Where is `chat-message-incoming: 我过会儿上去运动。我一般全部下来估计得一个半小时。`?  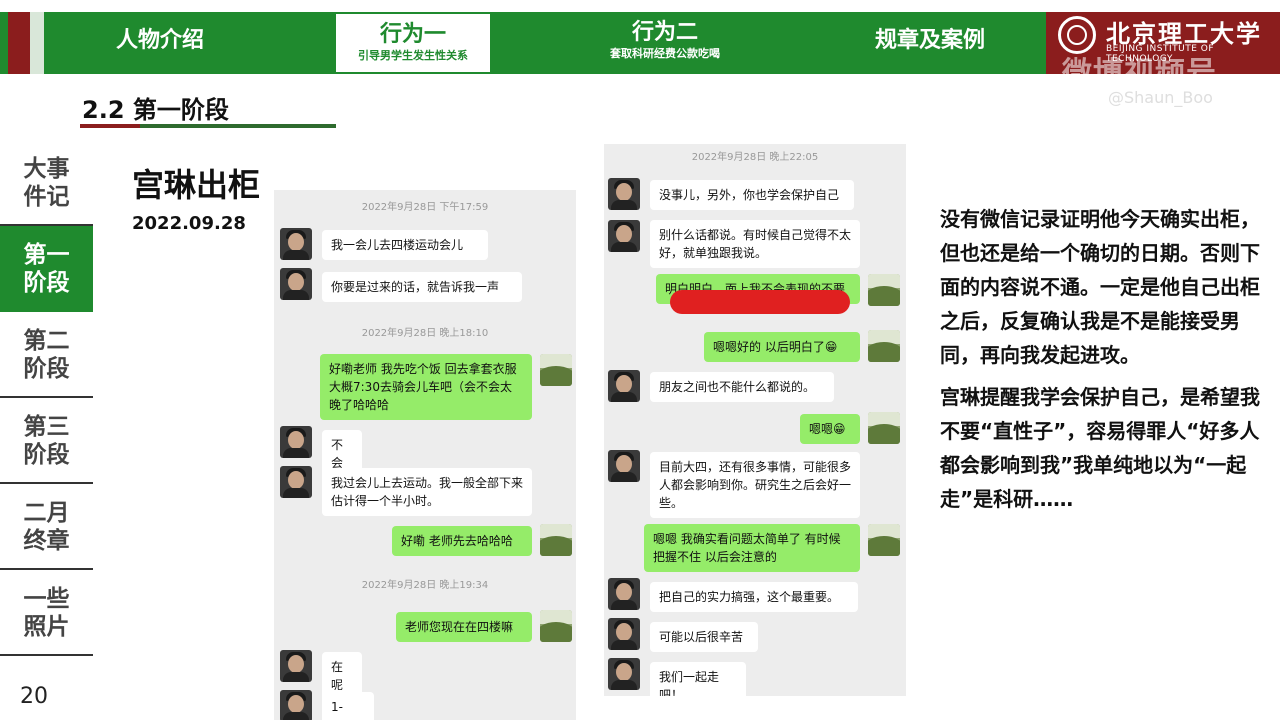 chat-message-incoming: 我过会儿上去运动。我一般全部下来估计得一个半小时。 is located at coordinates (427, 492).